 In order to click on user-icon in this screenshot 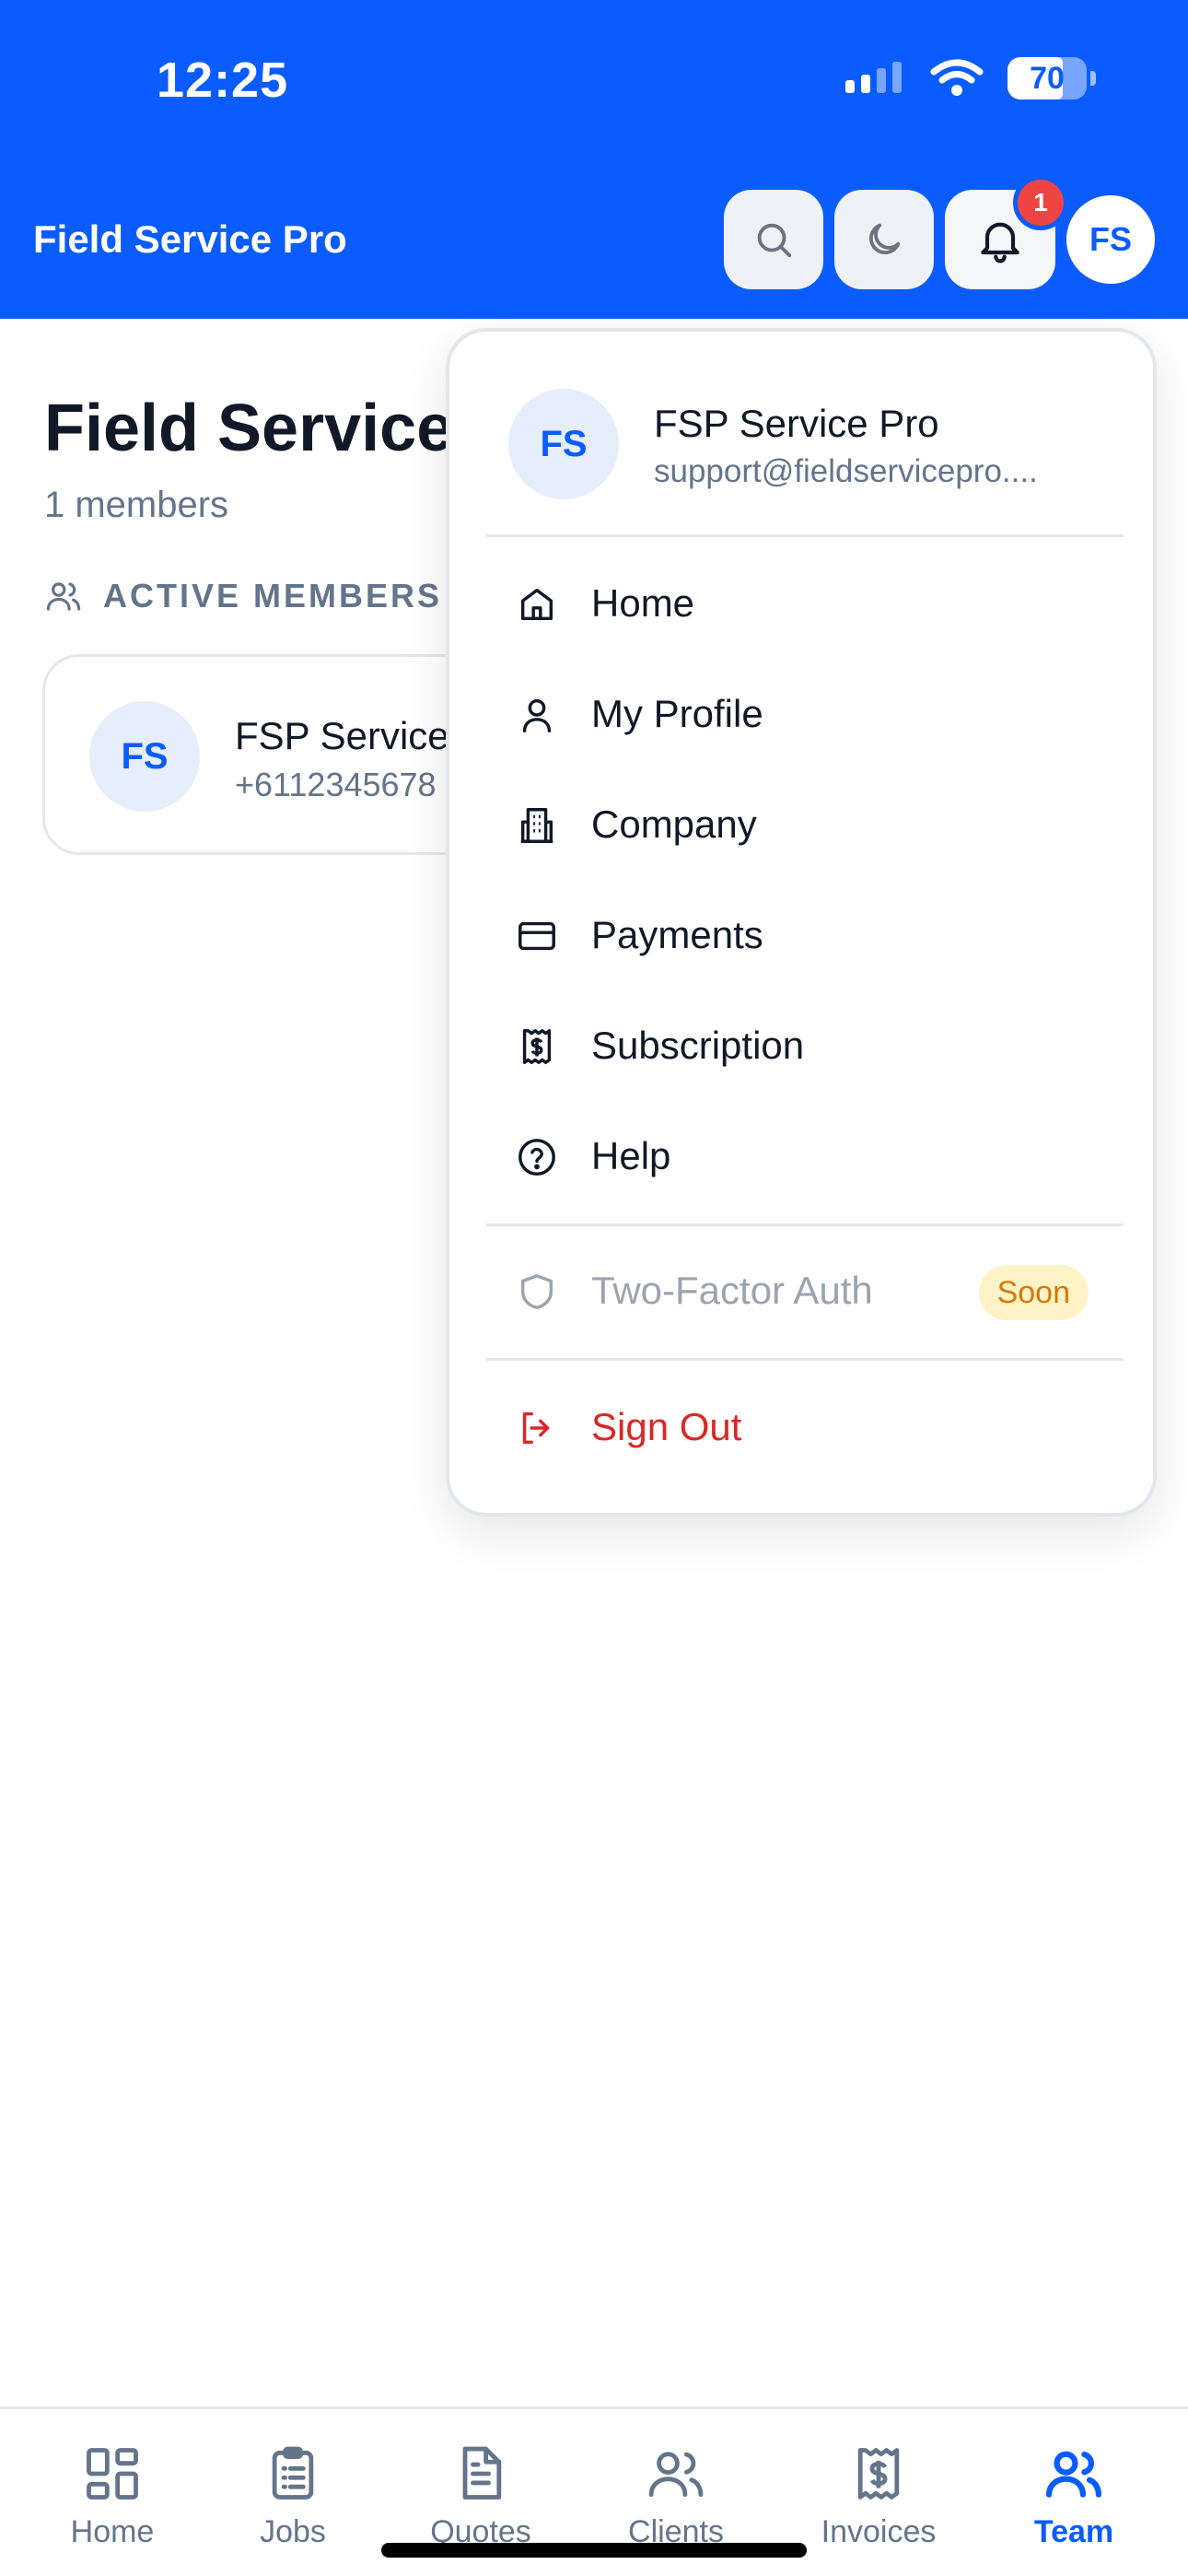, I will do `click(537, 715)`.